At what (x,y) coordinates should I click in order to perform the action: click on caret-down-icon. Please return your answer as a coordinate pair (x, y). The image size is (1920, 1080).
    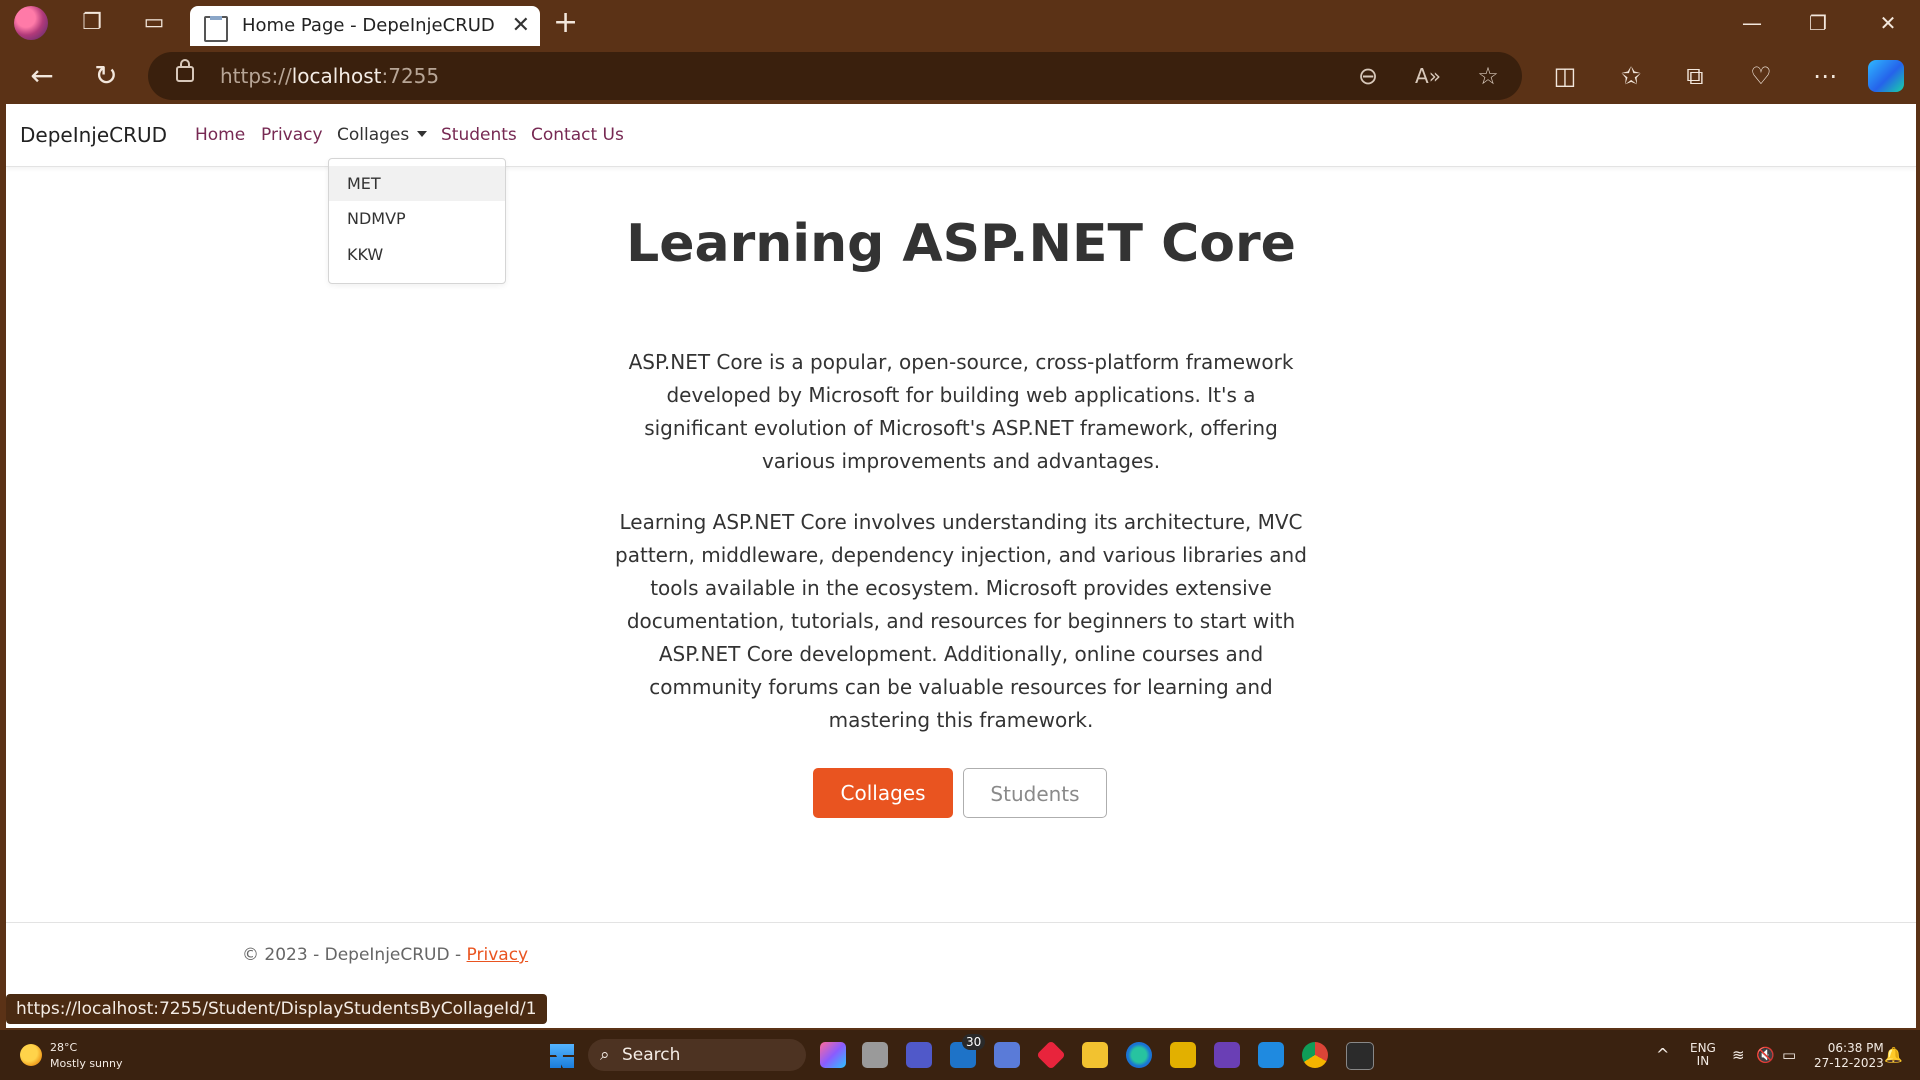
    Looking at the image, I should click on (422, 134).